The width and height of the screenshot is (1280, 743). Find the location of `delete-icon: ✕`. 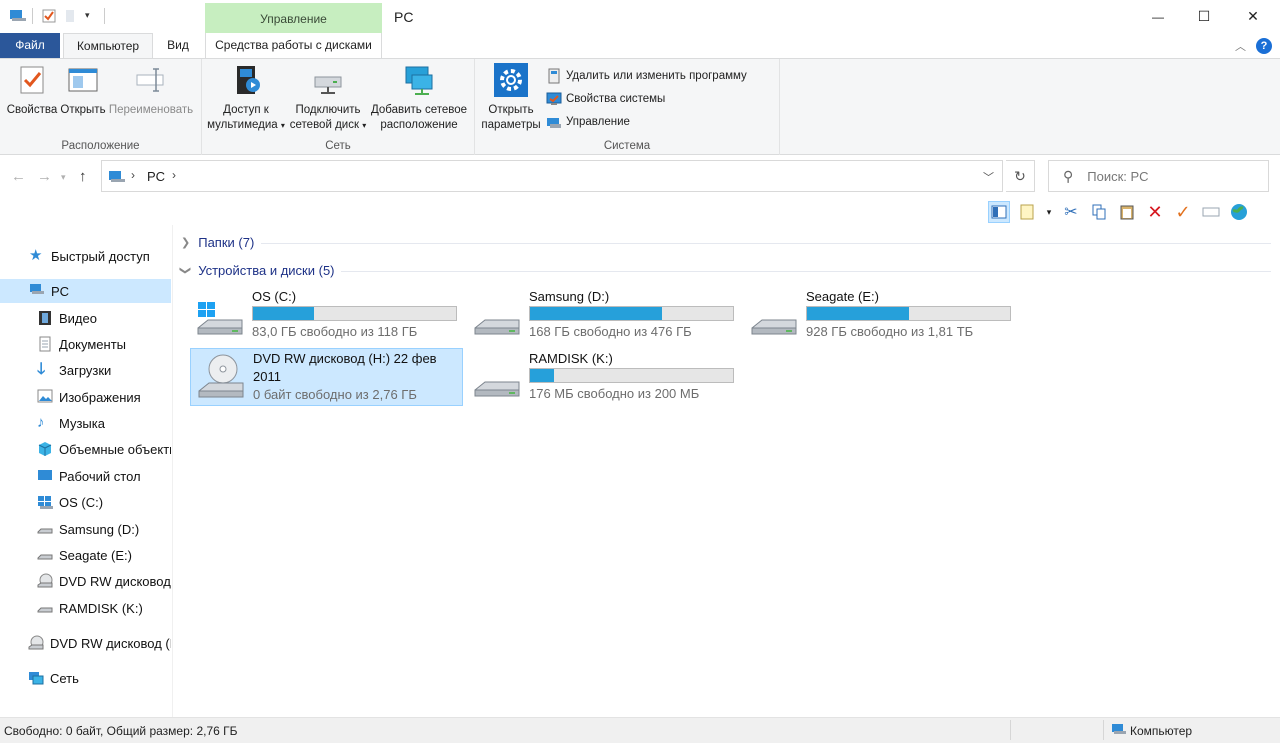

delete-icon: ✕ is located at coordinates (1155, 212).